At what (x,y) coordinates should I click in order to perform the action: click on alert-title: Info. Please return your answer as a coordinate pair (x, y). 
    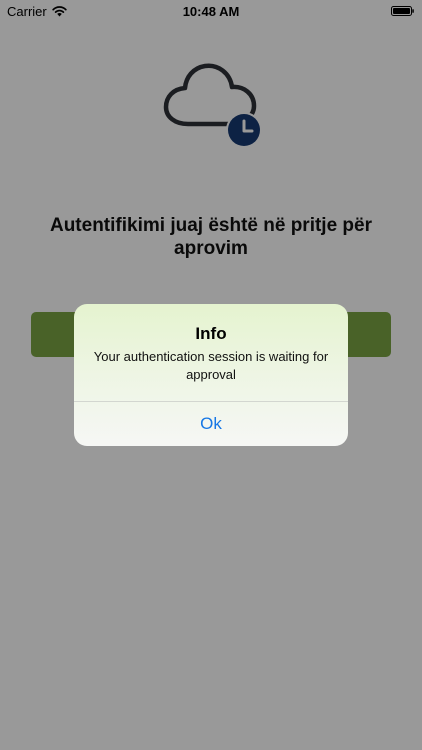
    Looking at the image, I should click on (211, 333).